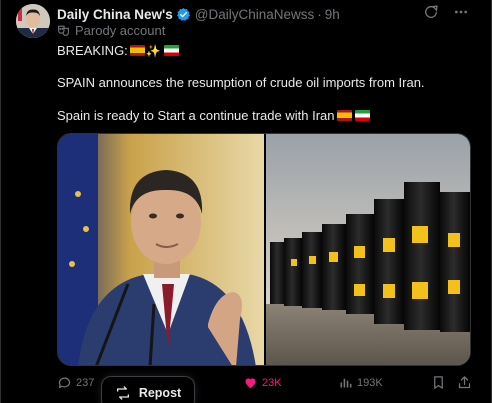  Describe the element at coordinates (160, 393) in the screenshot. I see `repost-label: Repost` at that location.